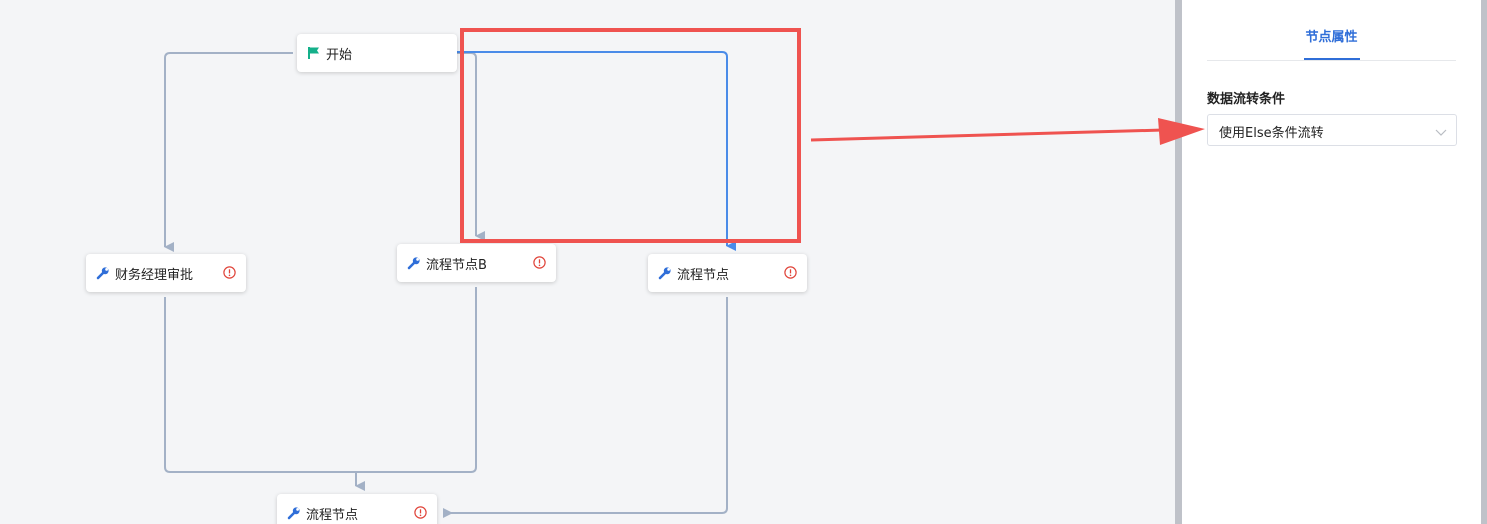 The width and height of the screenshot is (1487, 524). Describe the element at coordinates (456, 265) in the screenshot. I see `node-label: 流程节点B` at that location.